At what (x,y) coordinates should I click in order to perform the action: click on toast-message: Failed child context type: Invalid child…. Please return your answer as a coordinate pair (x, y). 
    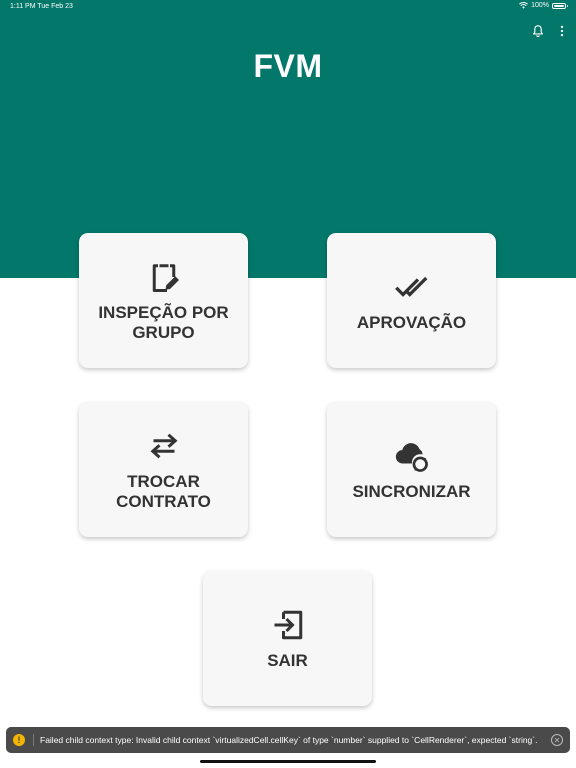
    Looking at the image, I should click on (289, 740).